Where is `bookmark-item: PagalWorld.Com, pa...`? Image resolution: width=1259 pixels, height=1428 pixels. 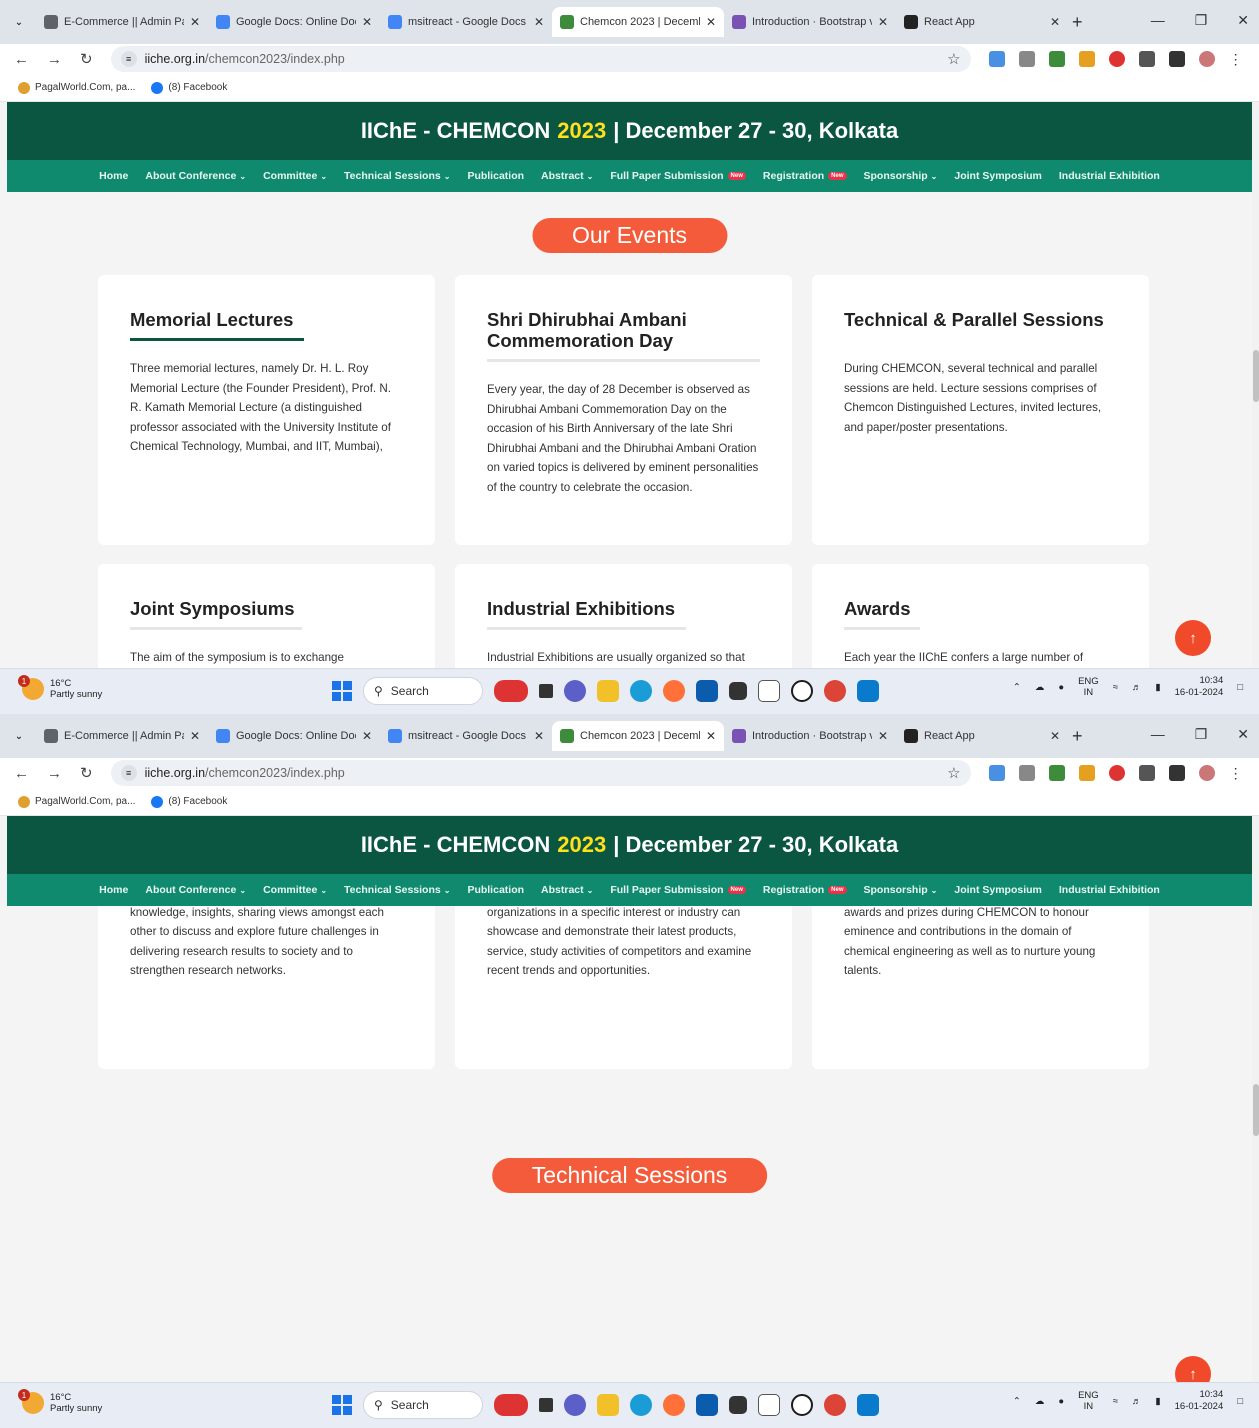
bookmark-item: PagalWorld.Com, pa... is located at coordinates (76, 87).